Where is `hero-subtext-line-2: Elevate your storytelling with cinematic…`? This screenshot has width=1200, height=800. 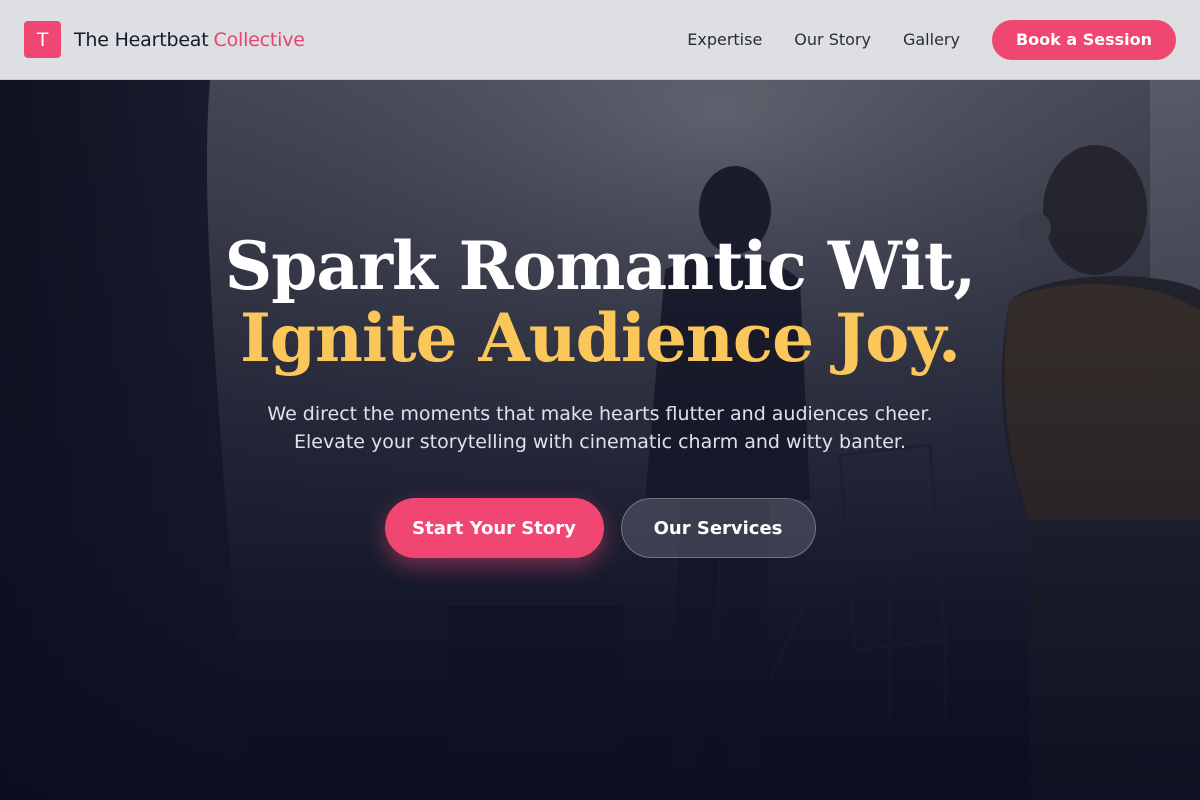
hero-subtext-line-2: Elevate your storytelling with cinematic… is located at coordinates (600, 442).